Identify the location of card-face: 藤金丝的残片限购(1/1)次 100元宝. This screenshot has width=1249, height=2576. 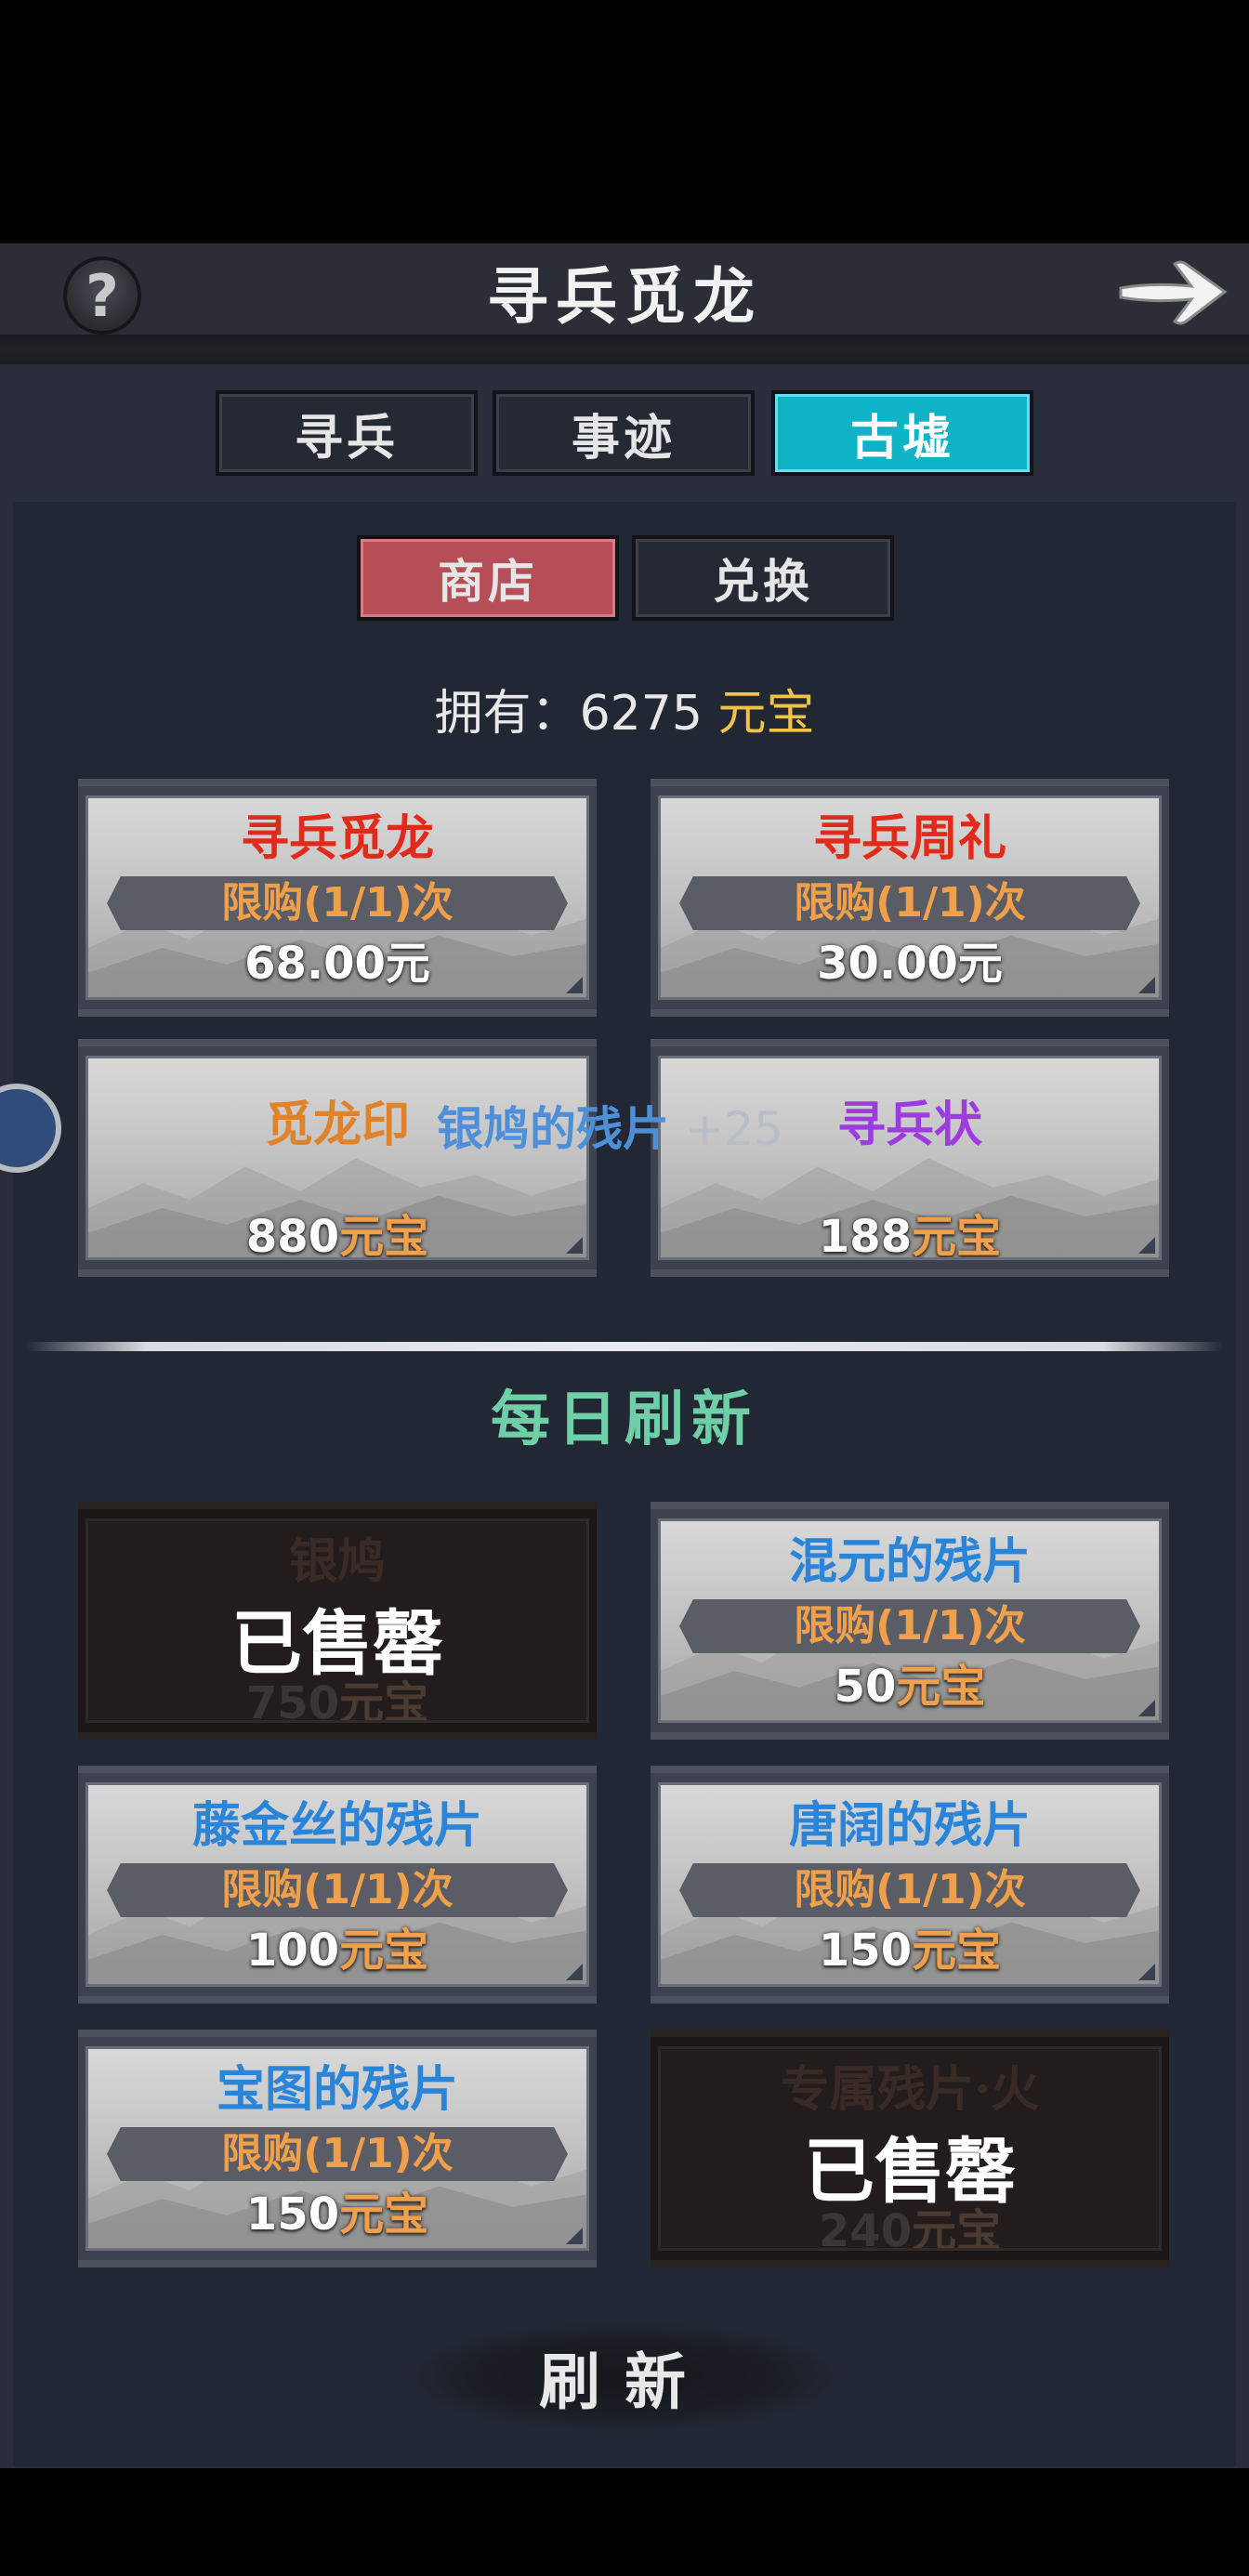
(337, 1884).